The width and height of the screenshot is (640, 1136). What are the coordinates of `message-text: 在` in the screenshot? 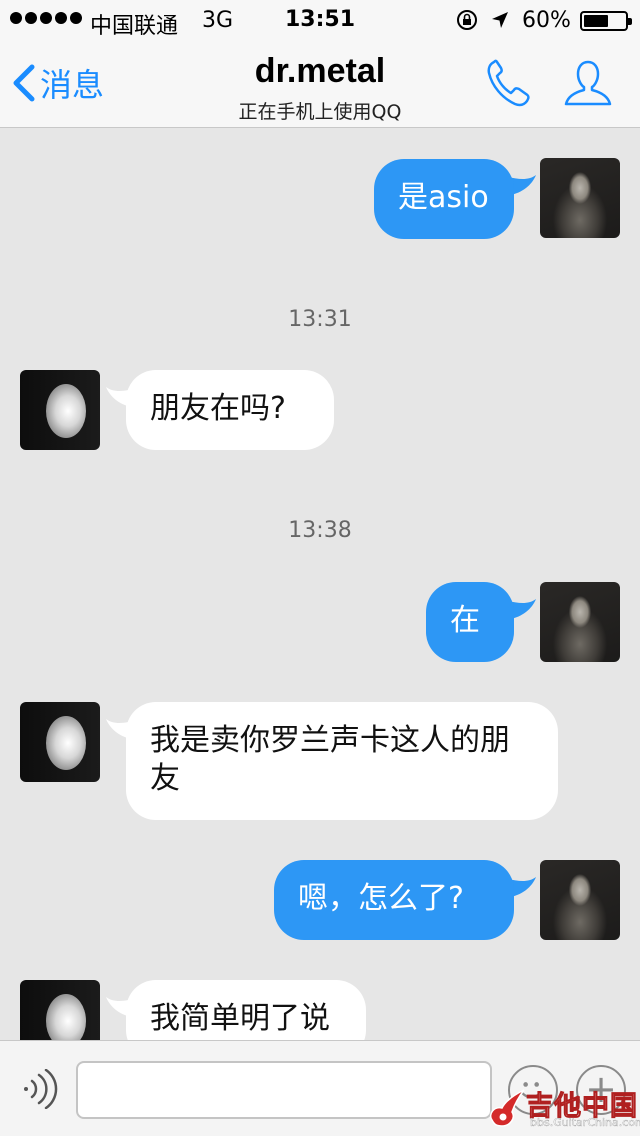 It's located at (465, 620).